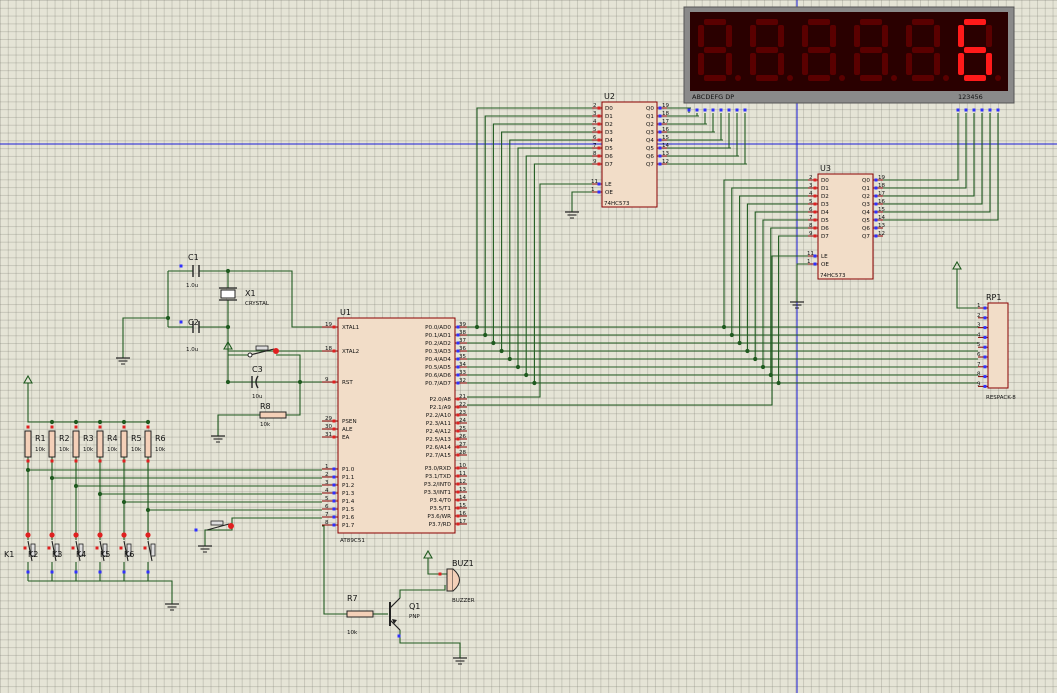 The image size is (1057, 693). I want to click on reset-switch-button, so click(262, 348).